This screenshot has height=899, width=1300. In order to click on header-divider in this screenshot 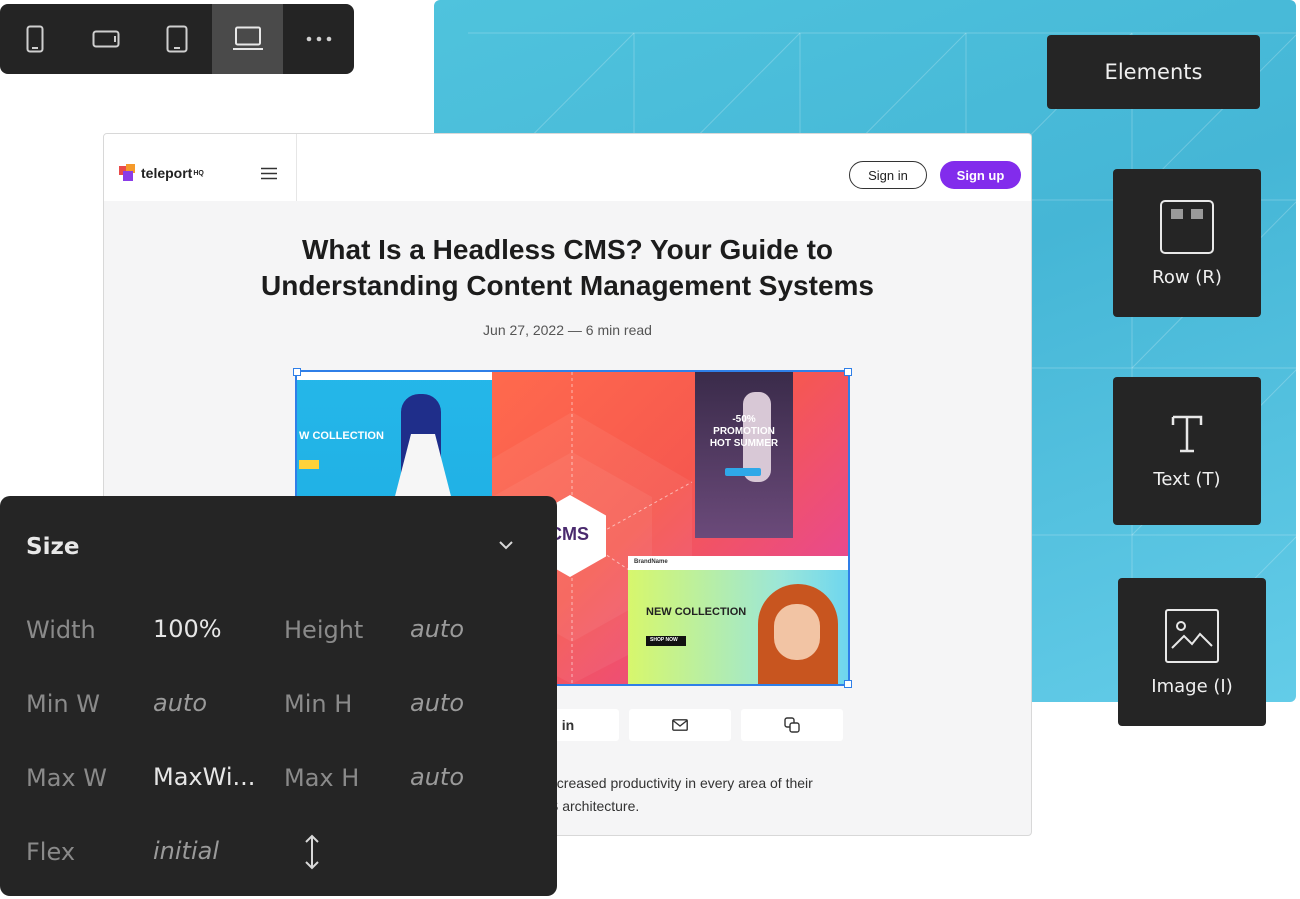, I will do `click(296, 167)`.